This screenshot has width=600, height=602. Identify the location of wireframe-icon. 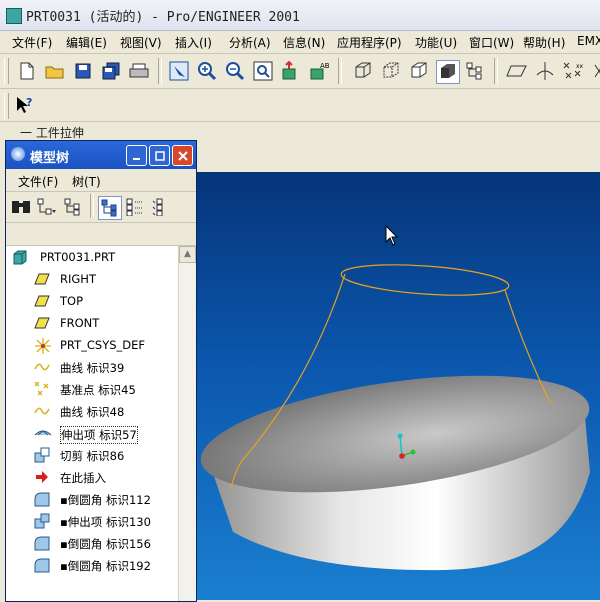
(363, 71).